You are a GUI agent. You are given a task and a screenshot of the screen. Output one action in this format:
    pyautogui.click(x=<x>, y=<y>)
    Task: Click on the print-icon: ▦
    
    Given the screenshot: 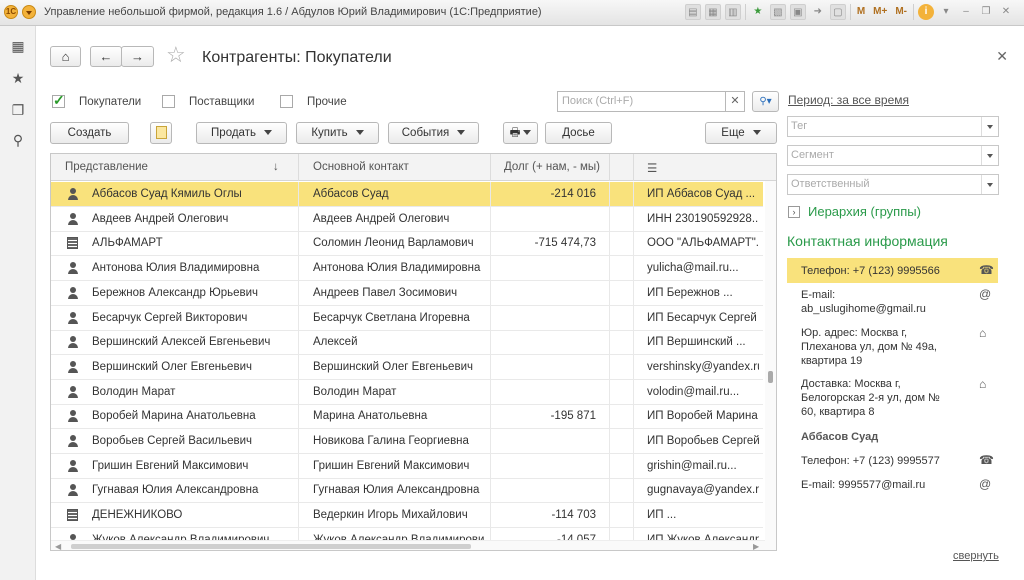 What is the action you would take?
    pyautogui.click(x=712, y=12)
    